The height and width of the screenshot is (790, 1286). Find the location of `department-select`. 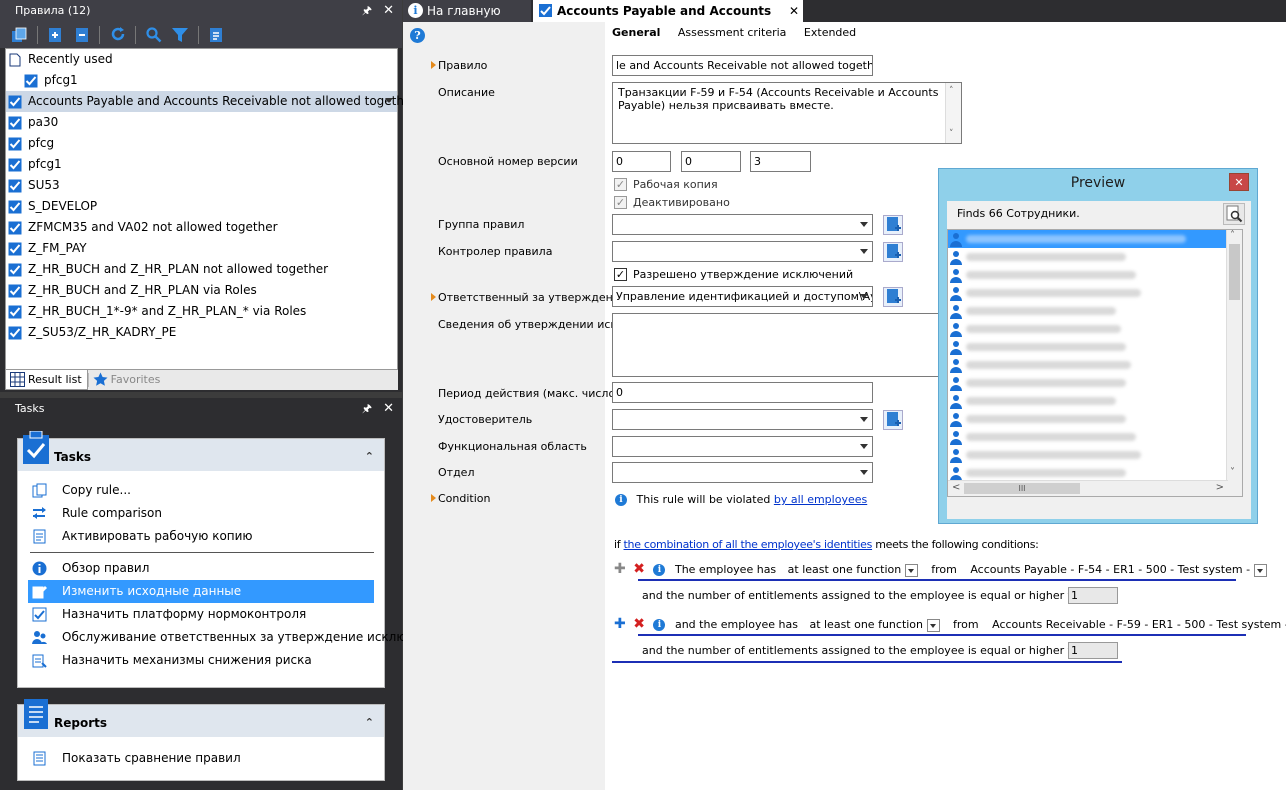

department-select is located at coordinates (742, 472).